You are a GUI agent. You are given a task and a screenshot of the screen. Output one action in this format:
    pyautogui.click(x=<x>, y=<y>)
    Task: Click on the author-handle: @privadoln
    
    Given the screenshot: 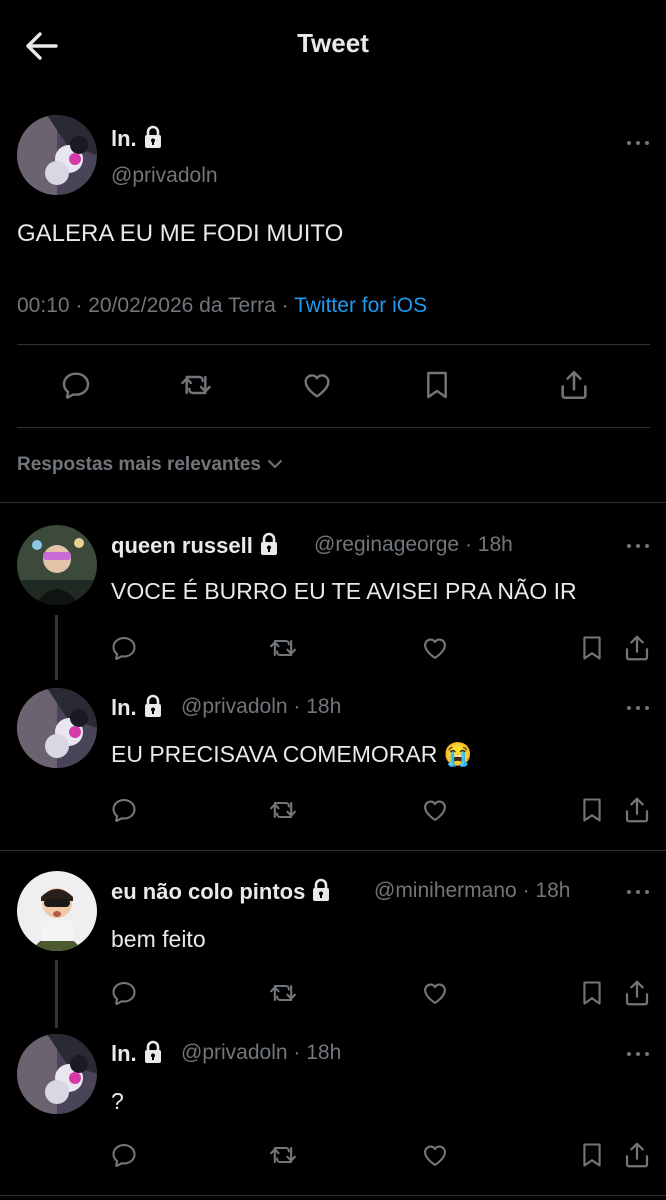 What is the action you would take?
    pyautogui.click(x=164, y=176)
    